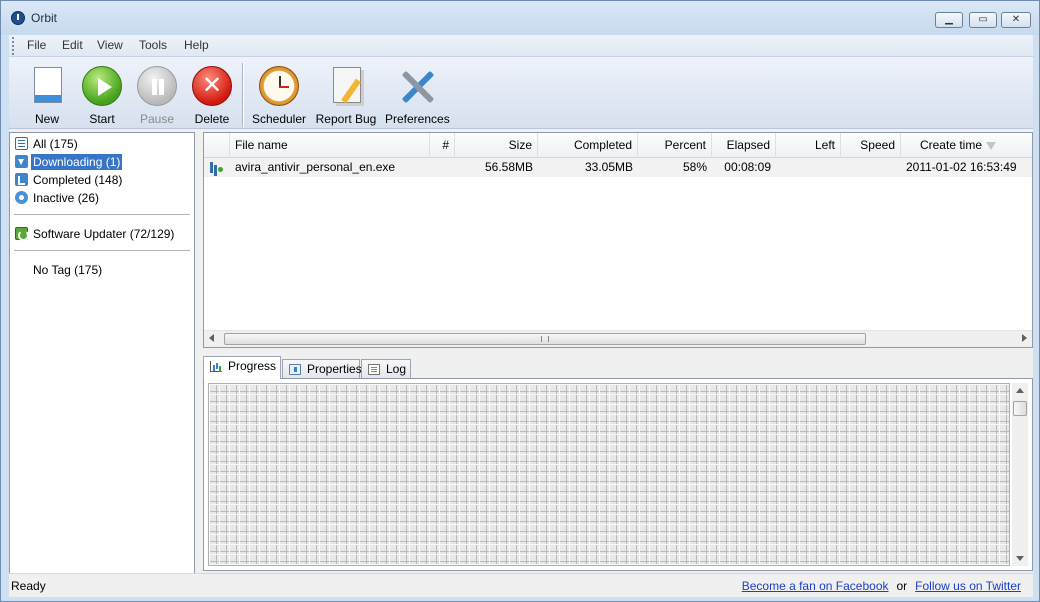 The width and height of the screenshot is (1040, 602). I want to click on category-completed: Completed (148), so click(100, 180).